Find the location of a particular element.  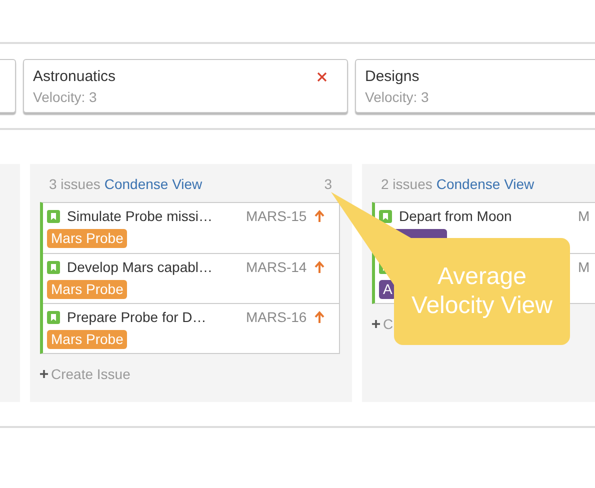

callout-tooltip-text: Average Velocity View is located at coordinates (482, 291).